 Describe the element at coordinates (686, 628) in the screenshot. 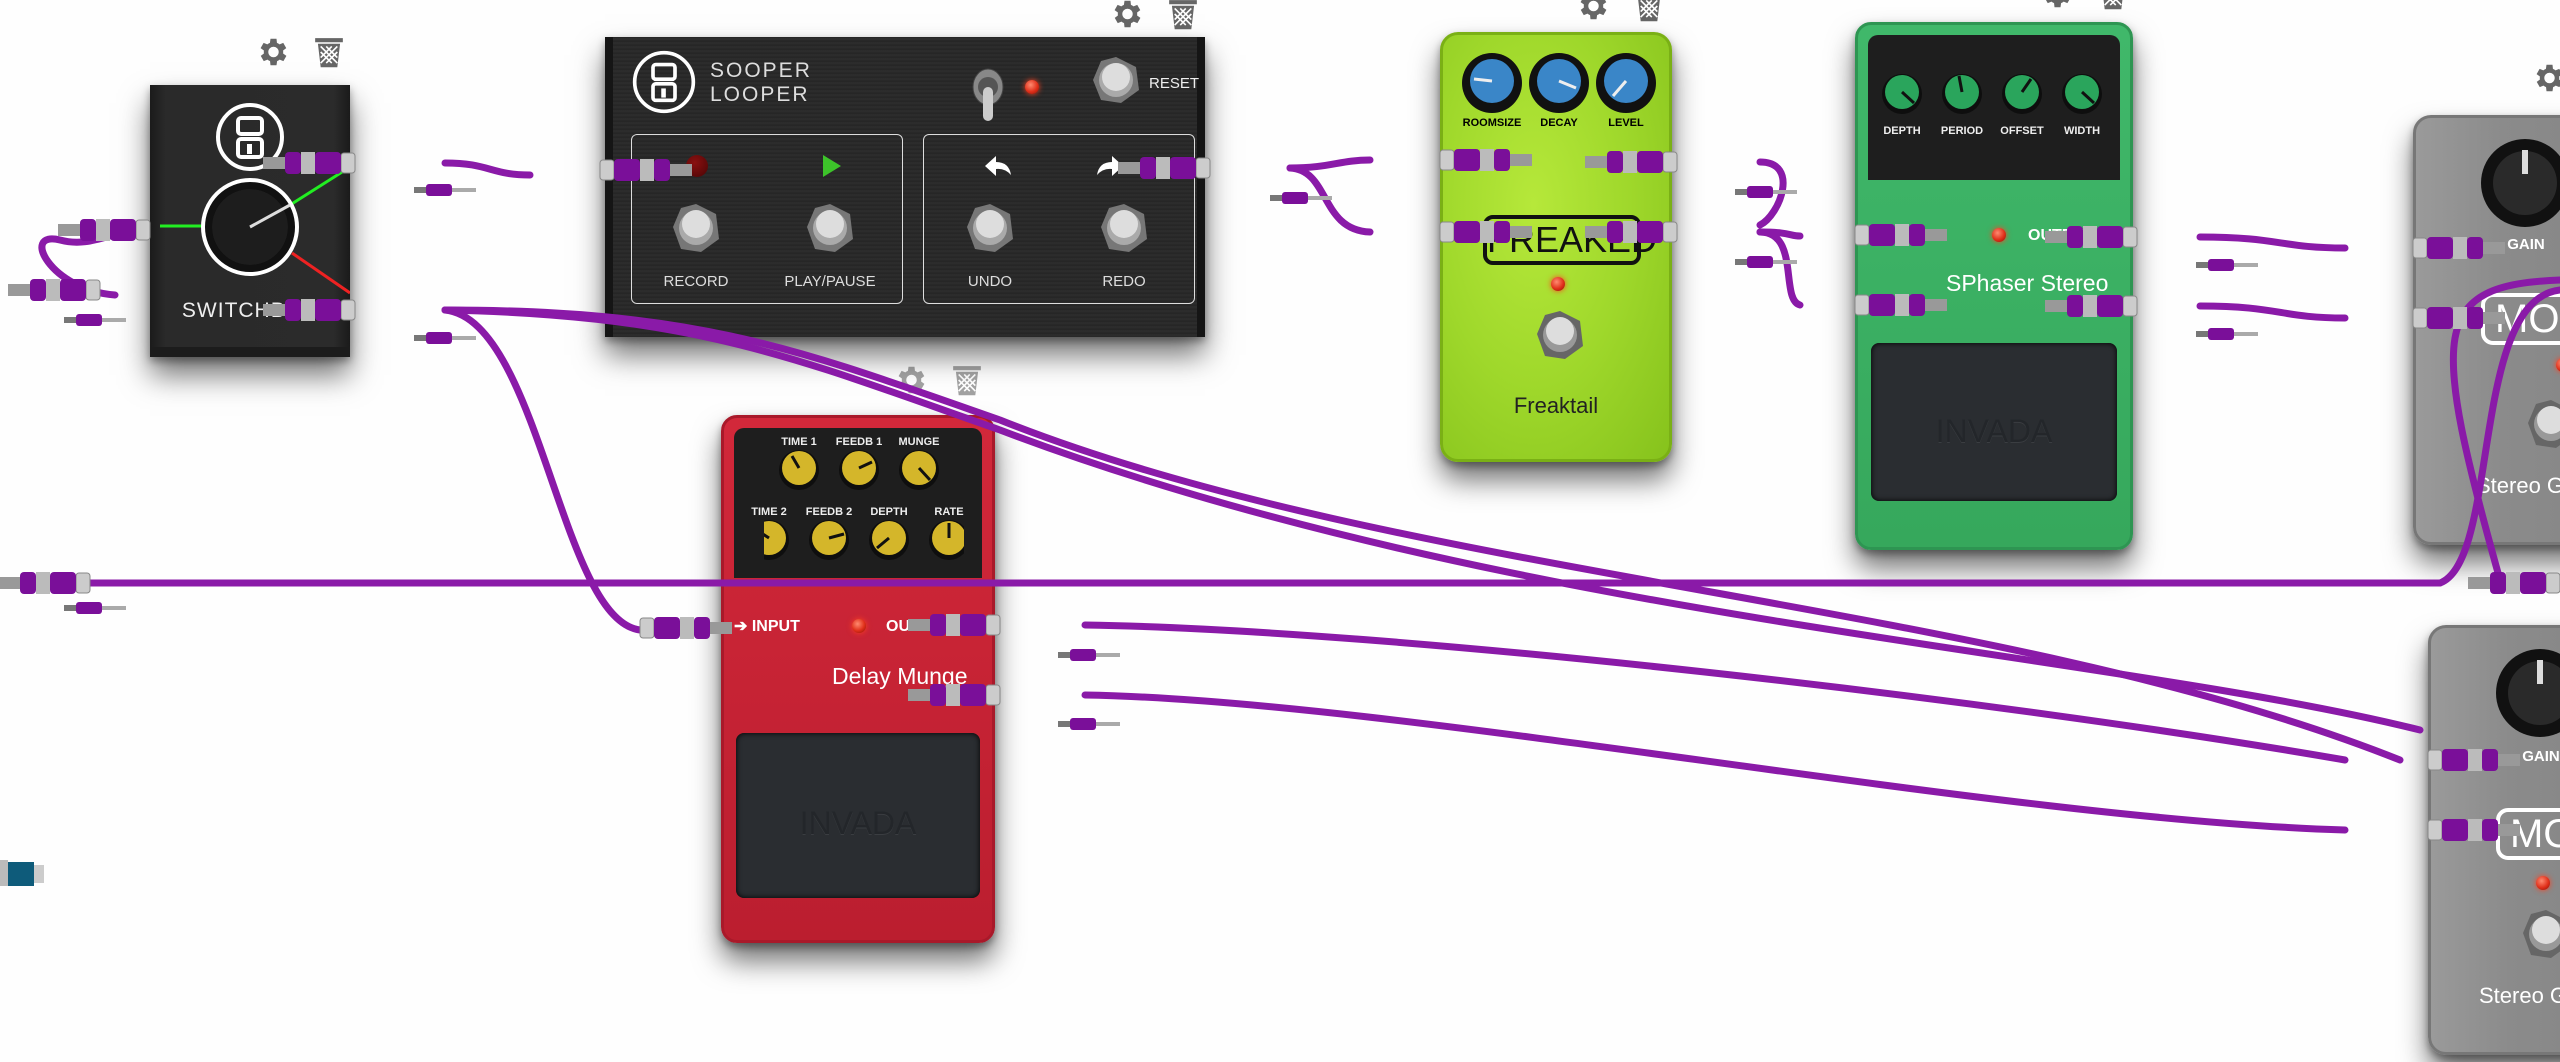

I see `delay-input-jack` at that location.